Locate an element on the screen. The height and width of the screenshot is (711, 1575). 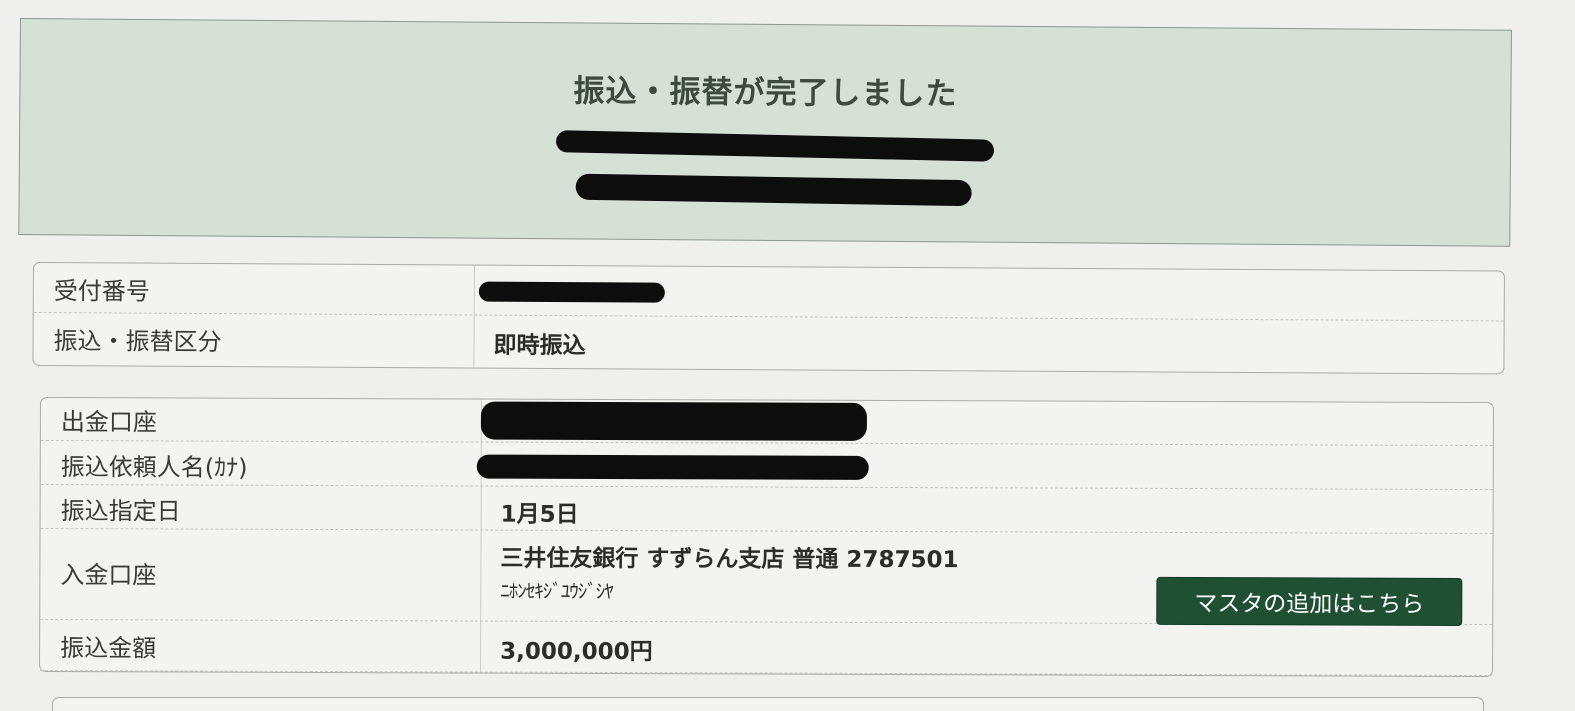
table-row: 出金口座 is located at coordinates (766, 422).